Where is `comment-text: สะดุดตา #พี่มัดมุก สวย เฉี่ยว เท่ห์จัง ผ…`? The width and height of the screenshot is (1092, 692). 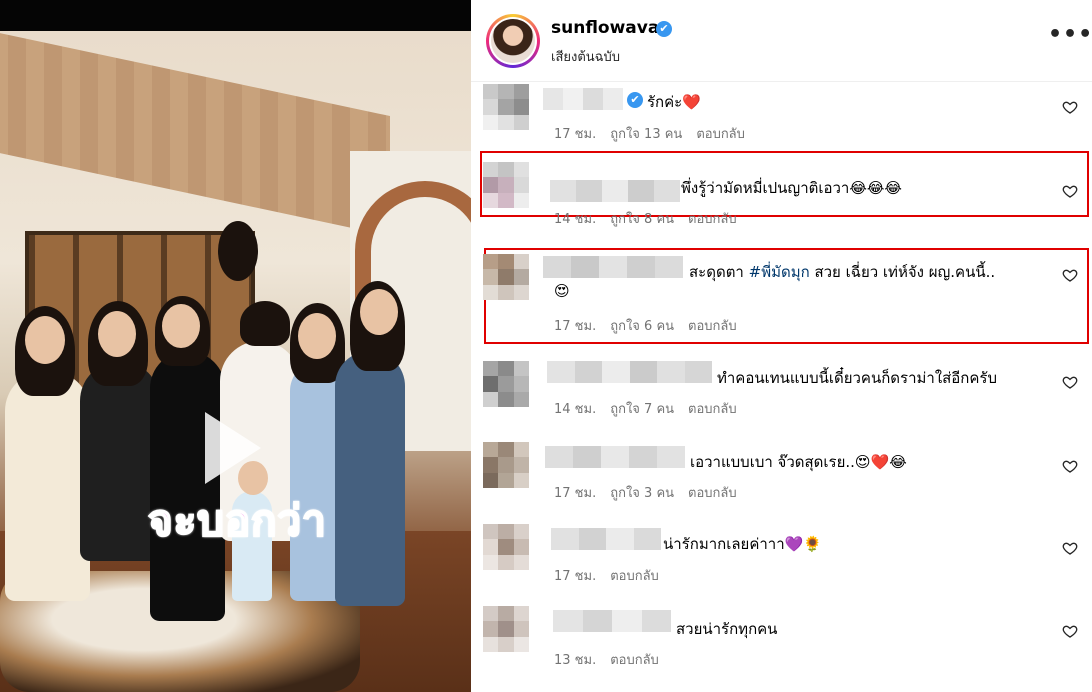 comment-text: สะดุดตา #พี่มัดมุก สวย เฉี่ยว เท่ห์จัง ผ… is located at coordinates (842, 272).